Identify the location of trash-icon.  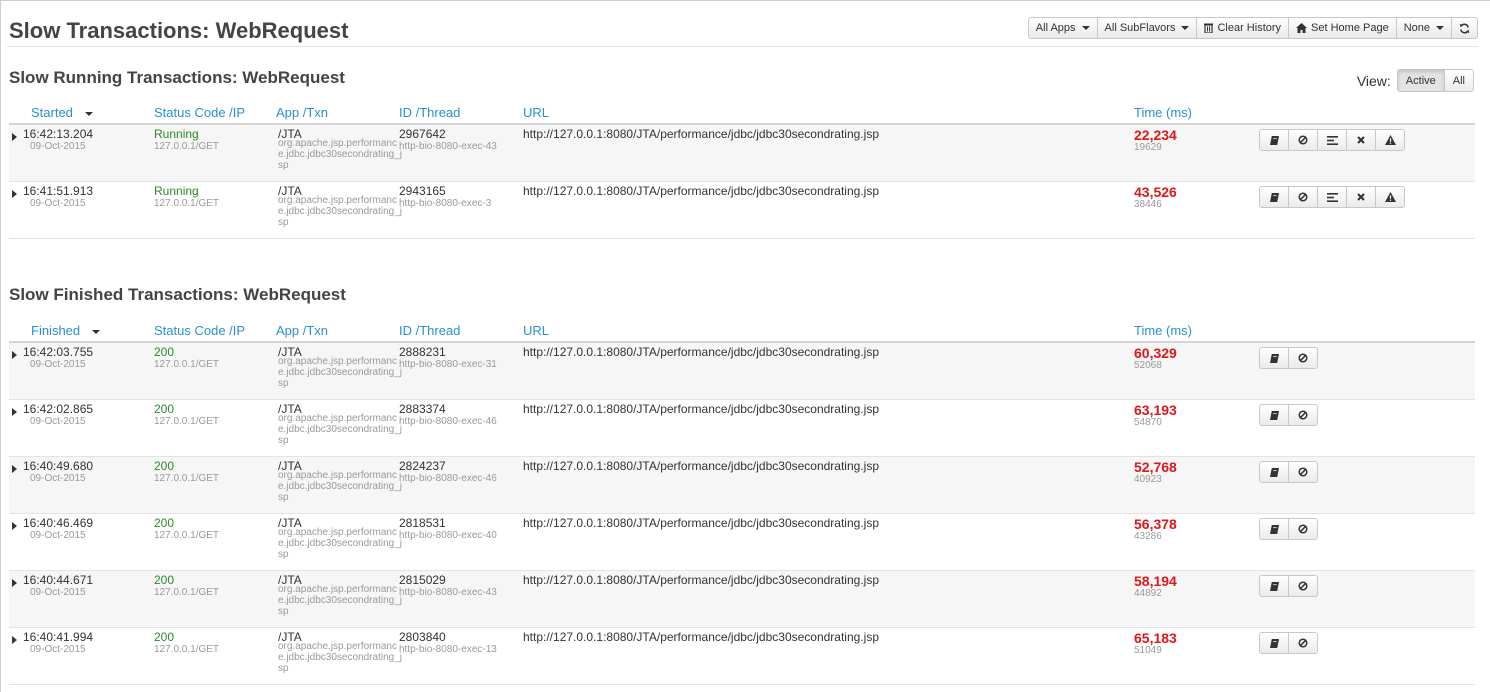
(1209, 28).